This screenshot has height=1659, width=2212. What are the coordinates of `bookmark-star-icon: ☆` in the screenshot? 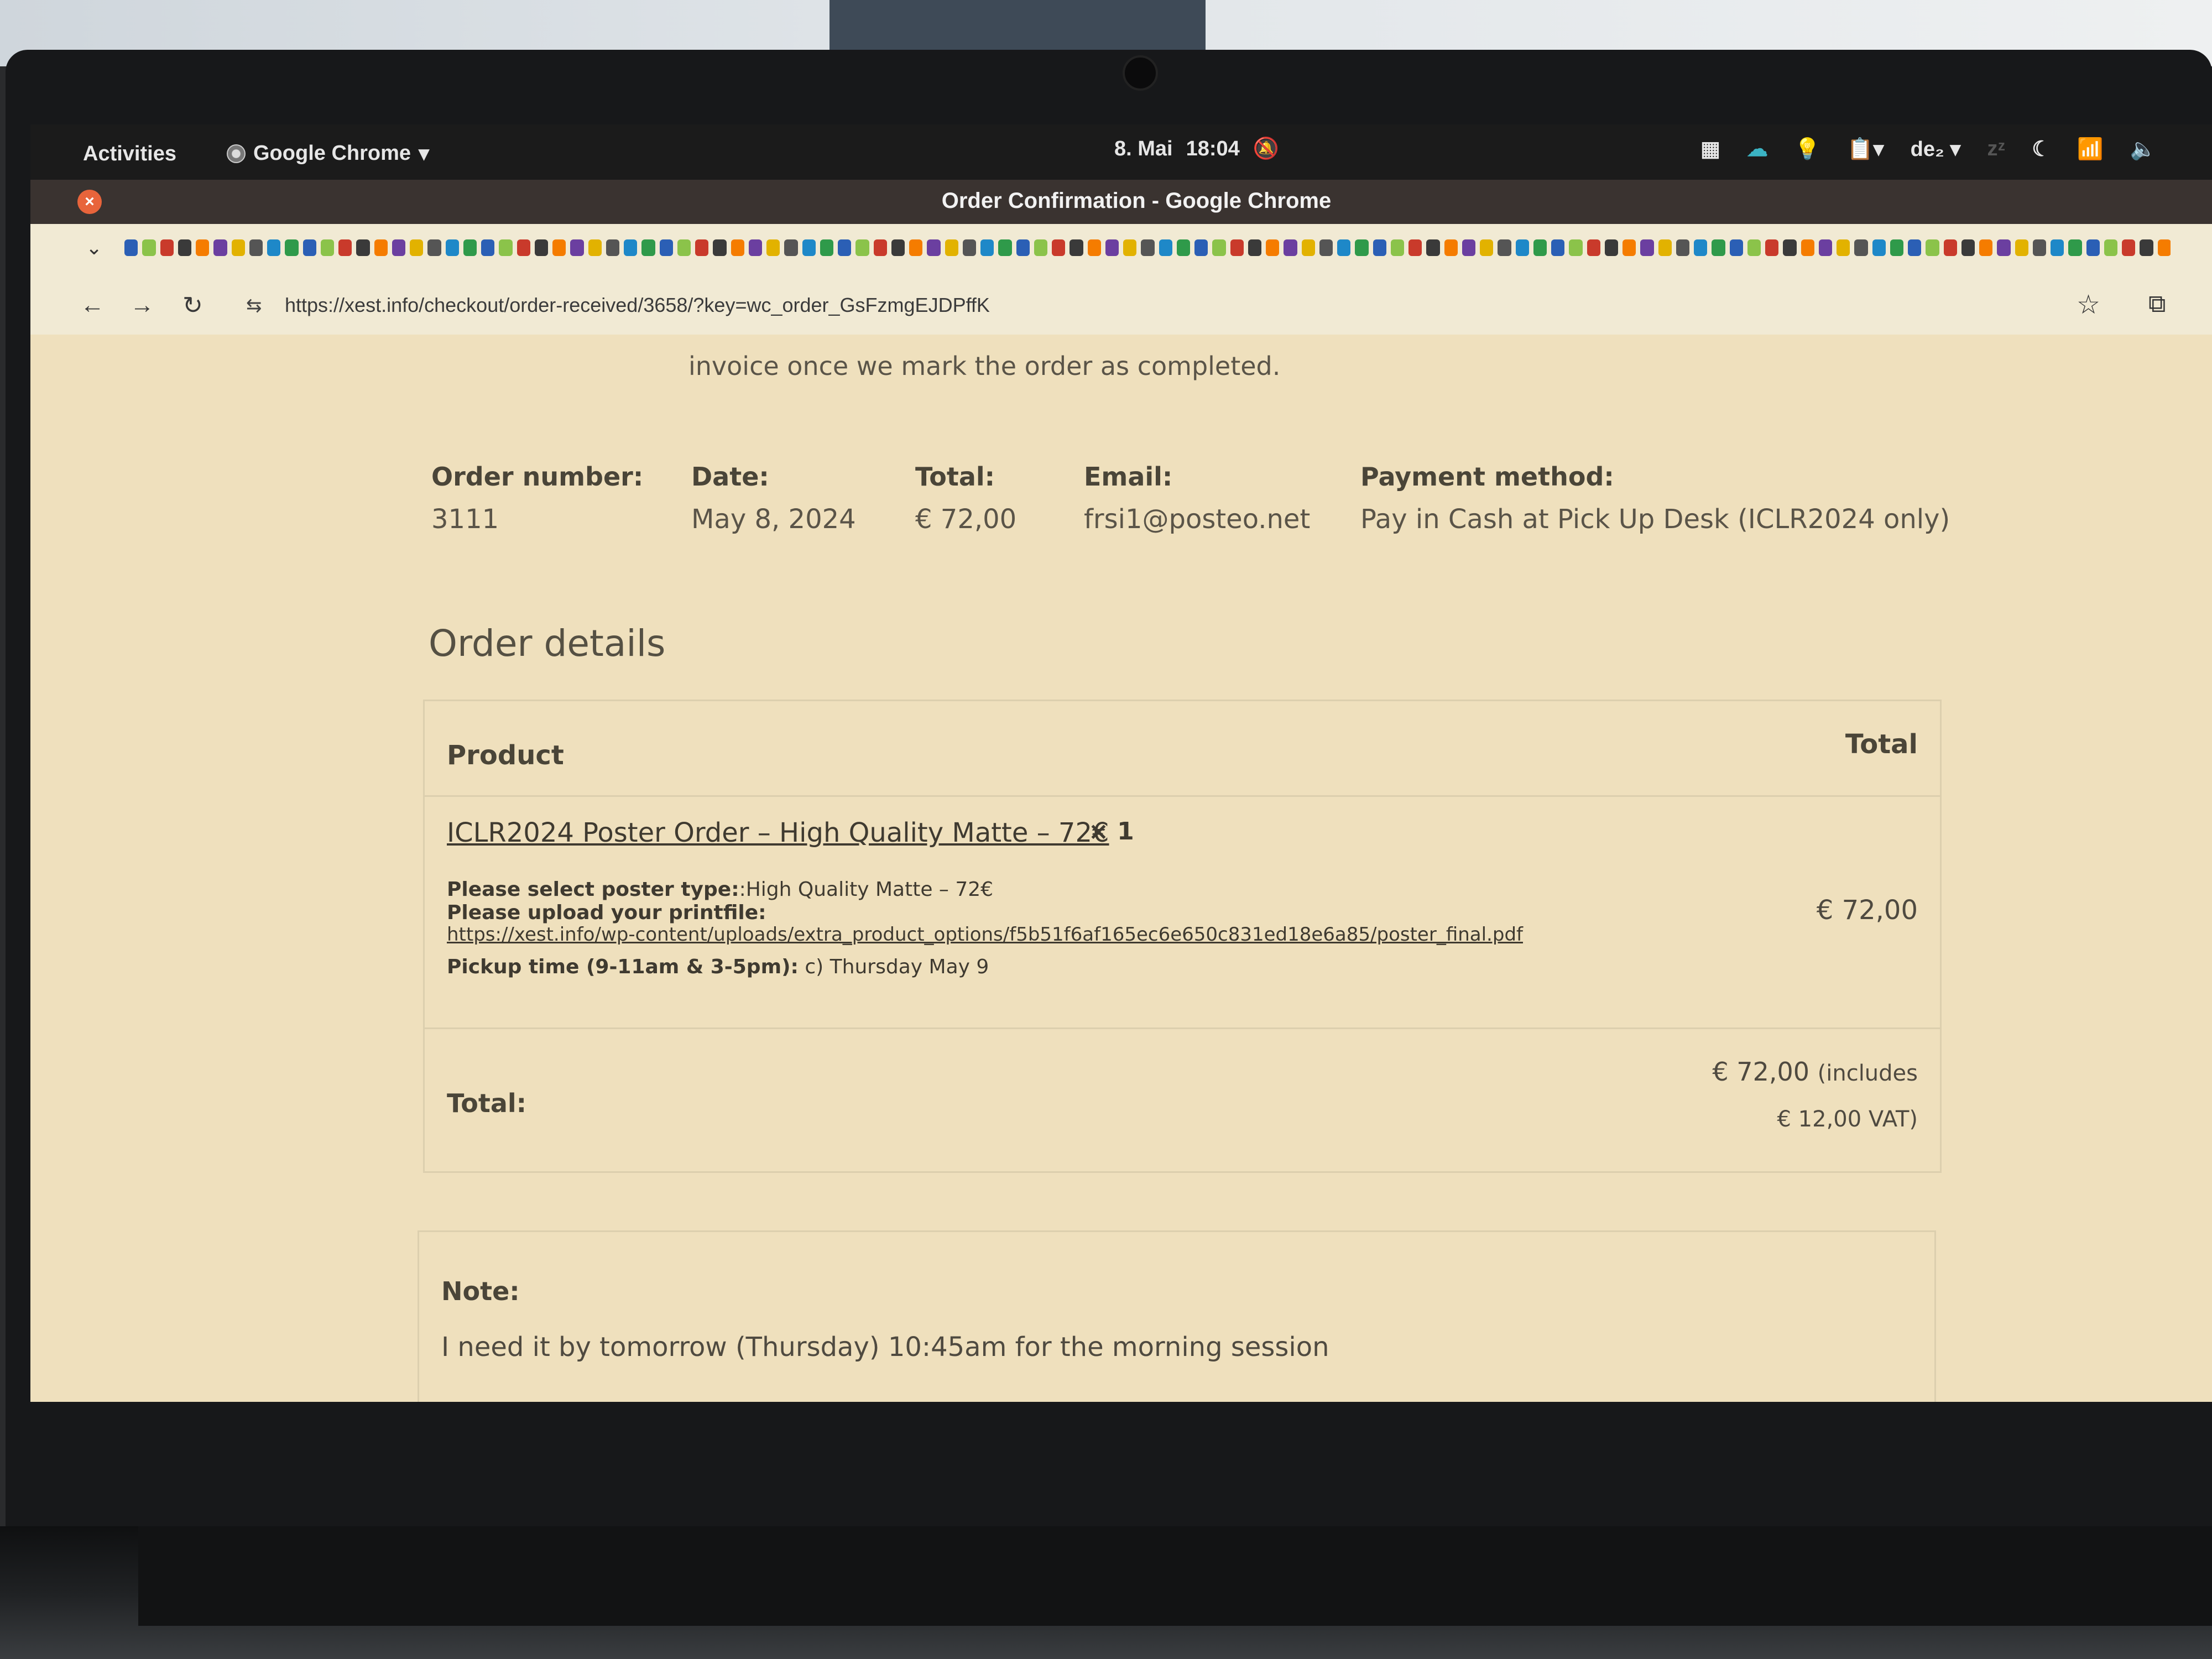 It's located at (2089, 304).